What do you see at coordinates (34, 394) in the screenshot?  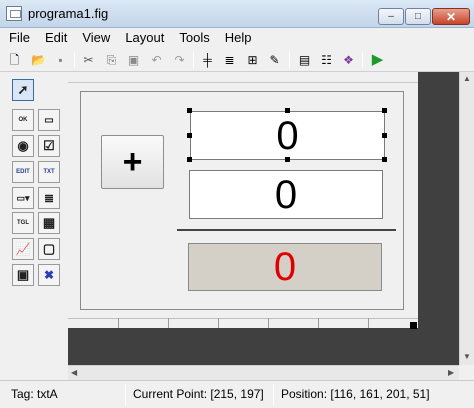 I see `status-tag: Tag: txtA` at bounding box center [34, 394].